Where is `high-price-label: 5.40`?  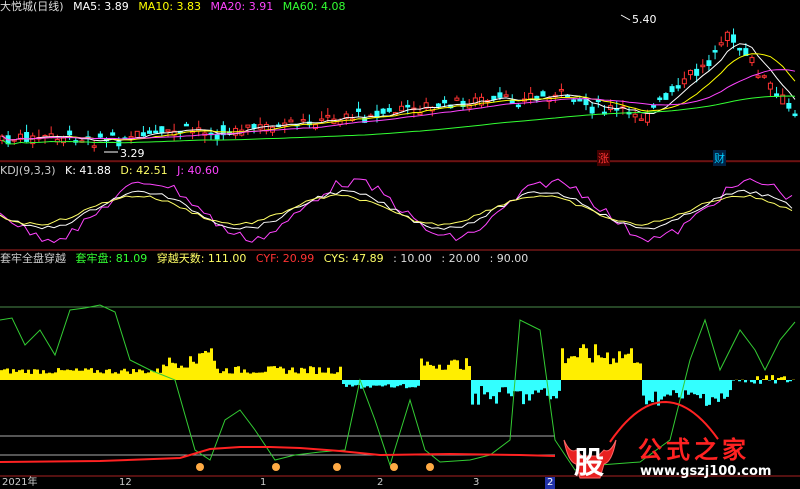
high-price-label: 5.40 is located at coordinates (644, 19).